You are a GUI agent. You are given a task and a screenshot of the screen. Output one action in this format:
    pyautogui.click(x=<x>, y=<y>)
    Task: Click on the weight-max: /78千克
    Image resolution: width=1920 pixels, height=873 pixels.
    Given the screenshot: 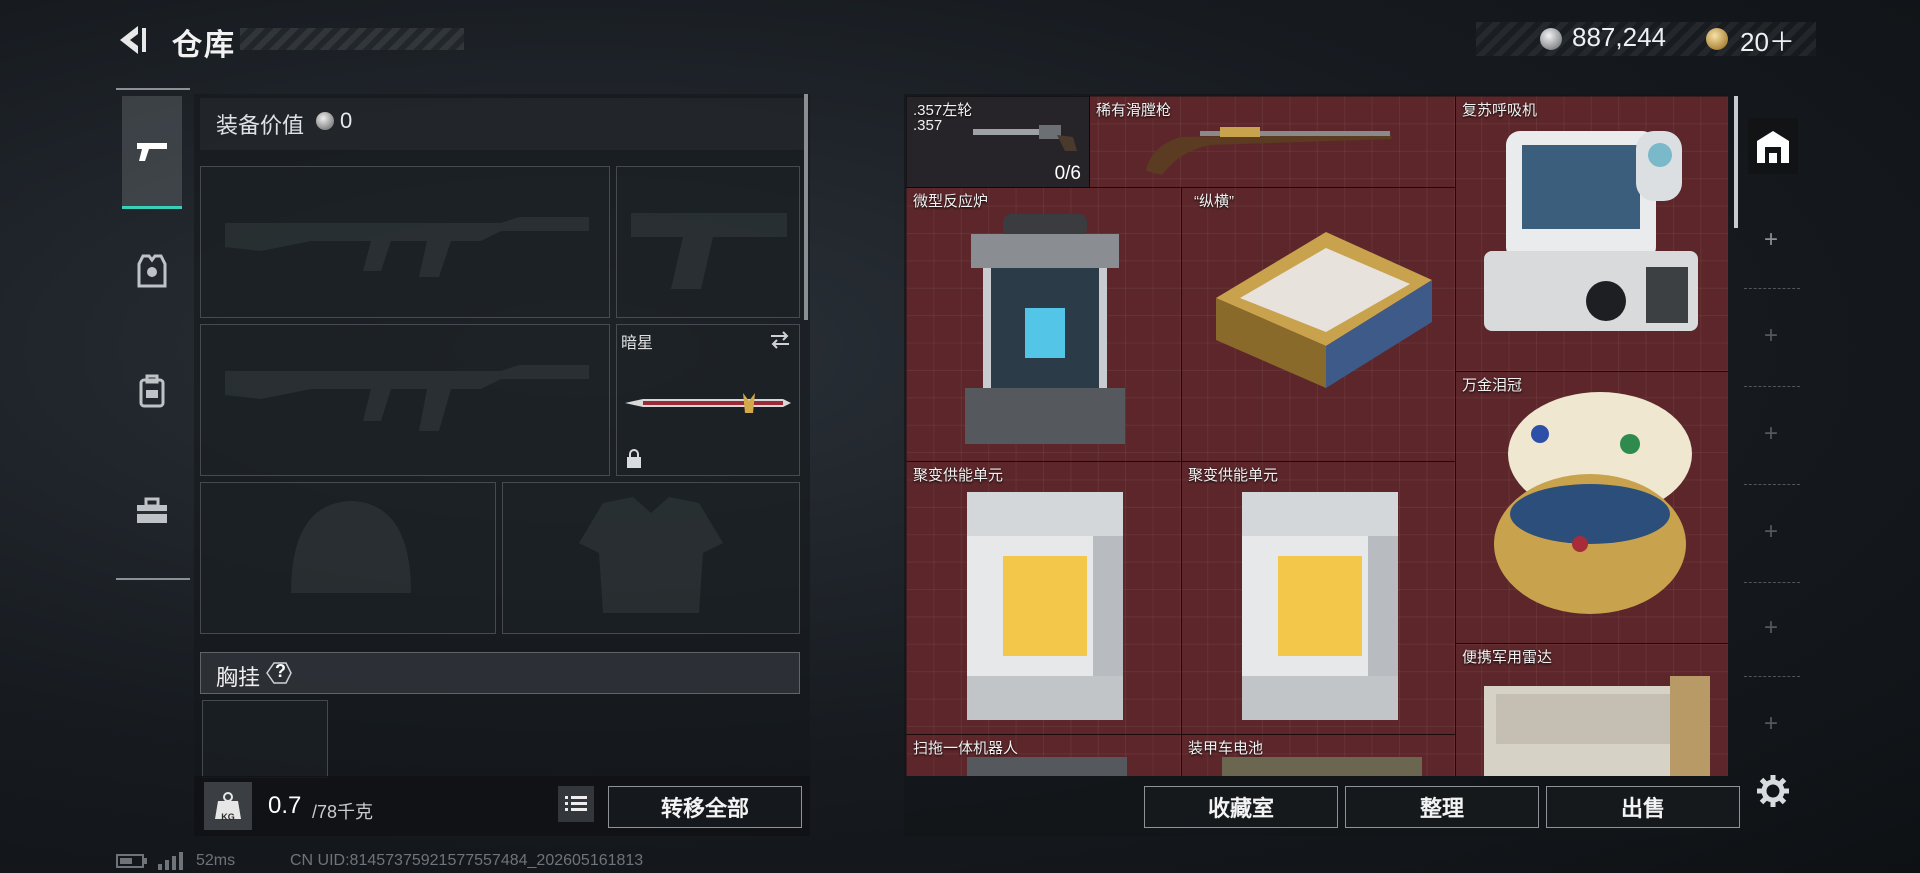 What is the action you would take?
    pyautogui.click(x=343, y=812)
    